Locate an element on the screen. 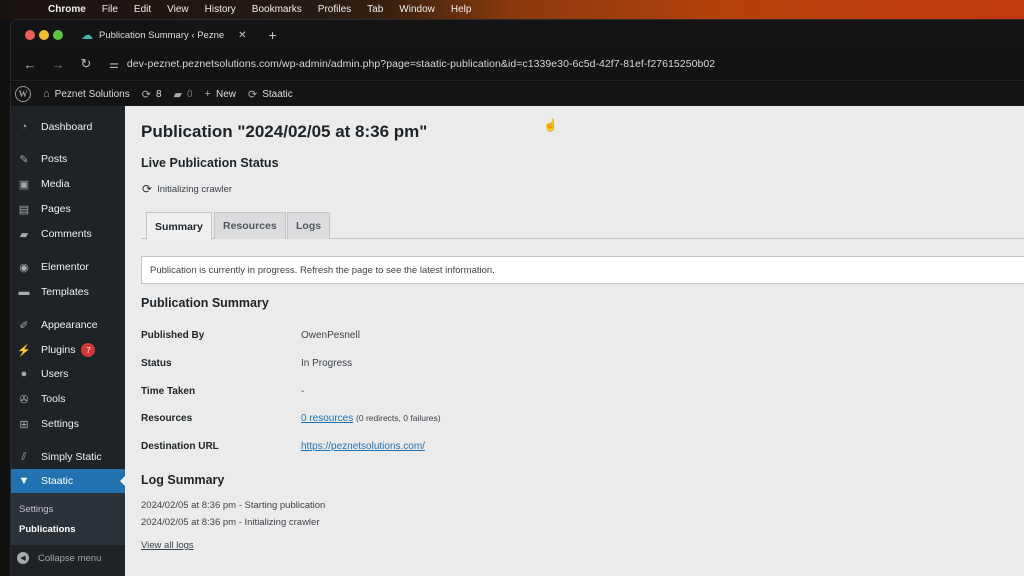  live-status-text: Initializing crawler is located at coordinates (195, 189).